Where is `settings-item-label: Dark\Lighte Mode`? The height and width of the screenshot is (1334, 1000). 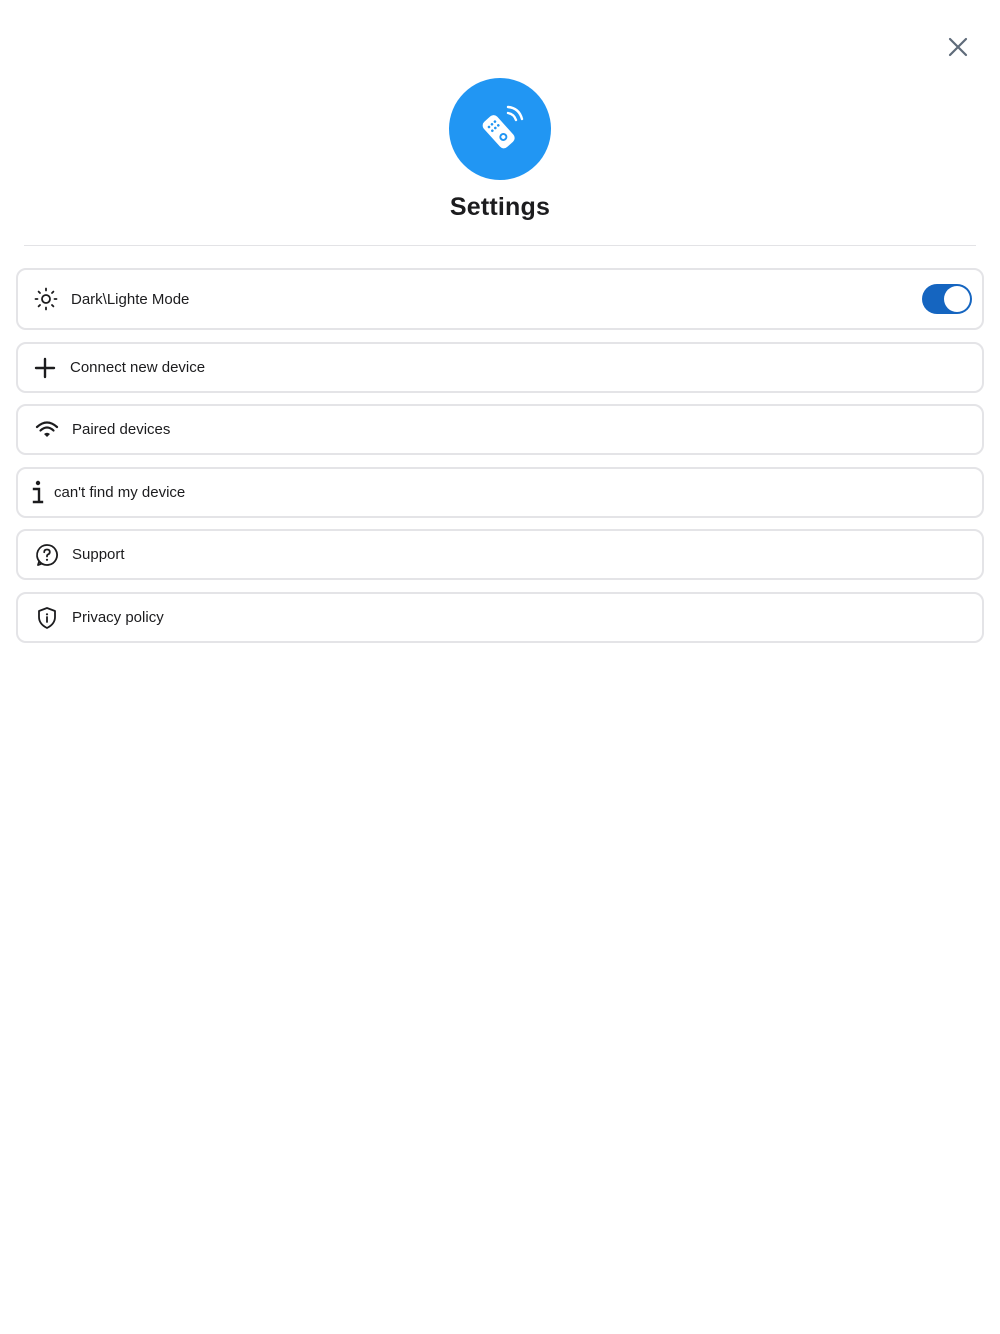 settings-item-label: Dark\Lighte Mode is located at coordinates (130, 299).